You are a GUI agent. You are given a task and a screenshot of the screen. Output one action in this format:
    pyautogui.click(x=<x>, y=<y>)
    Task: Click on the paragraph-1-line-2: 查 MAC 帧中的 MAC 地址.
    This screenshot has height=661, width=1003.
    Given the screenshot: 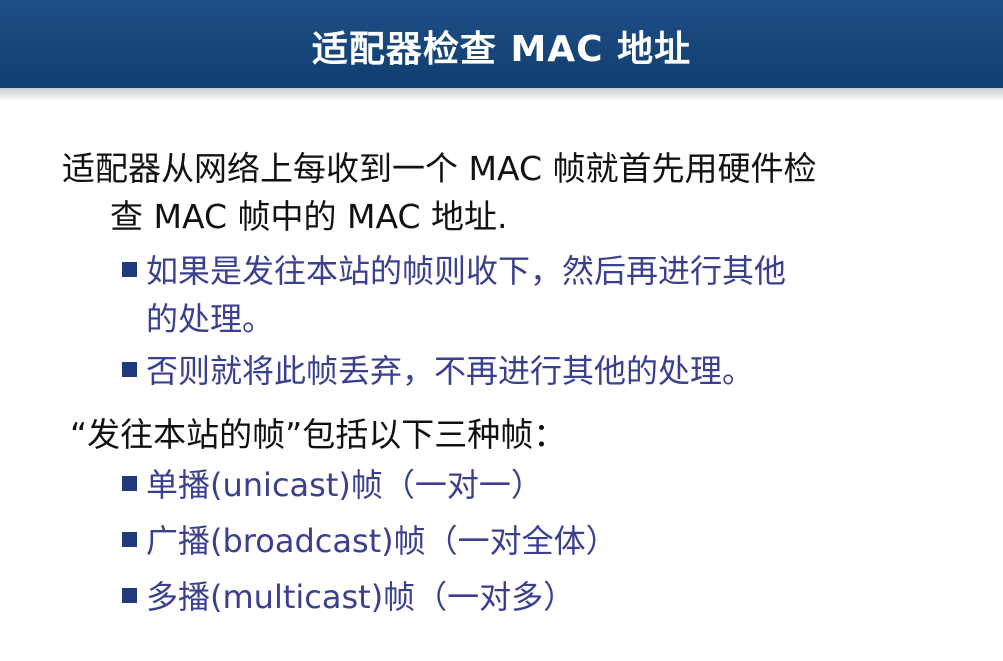 What is the action you would take?
    pyautogui.click(x=309, y=216)
    